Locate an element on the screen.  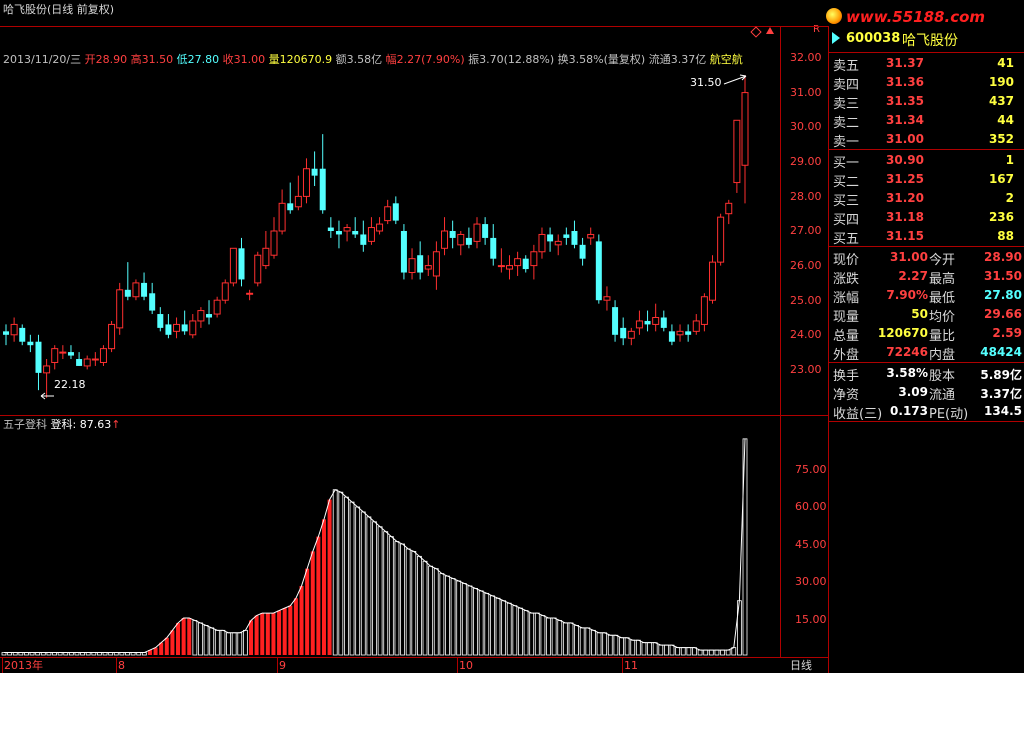
period-button: 日线 is located at coordinates (801, 665).